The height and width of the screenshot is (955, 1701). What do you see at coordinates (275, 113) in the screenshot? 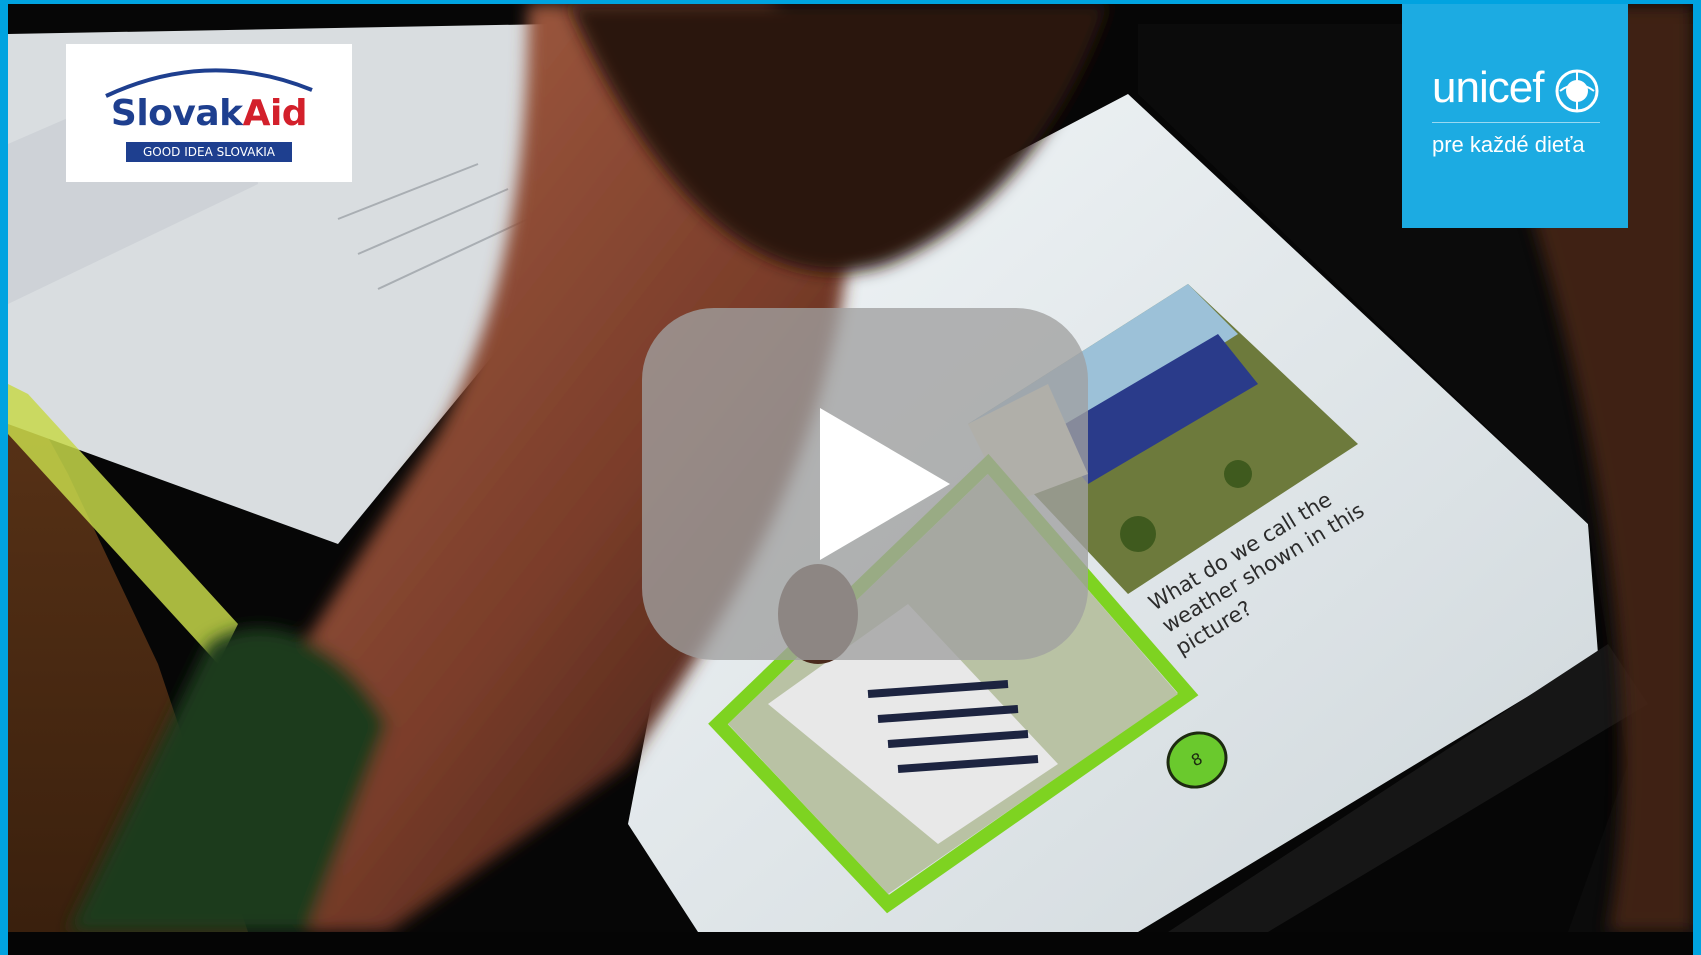
I see `slovakaid-word-aid: Aid` at bounding box center [275, 113].